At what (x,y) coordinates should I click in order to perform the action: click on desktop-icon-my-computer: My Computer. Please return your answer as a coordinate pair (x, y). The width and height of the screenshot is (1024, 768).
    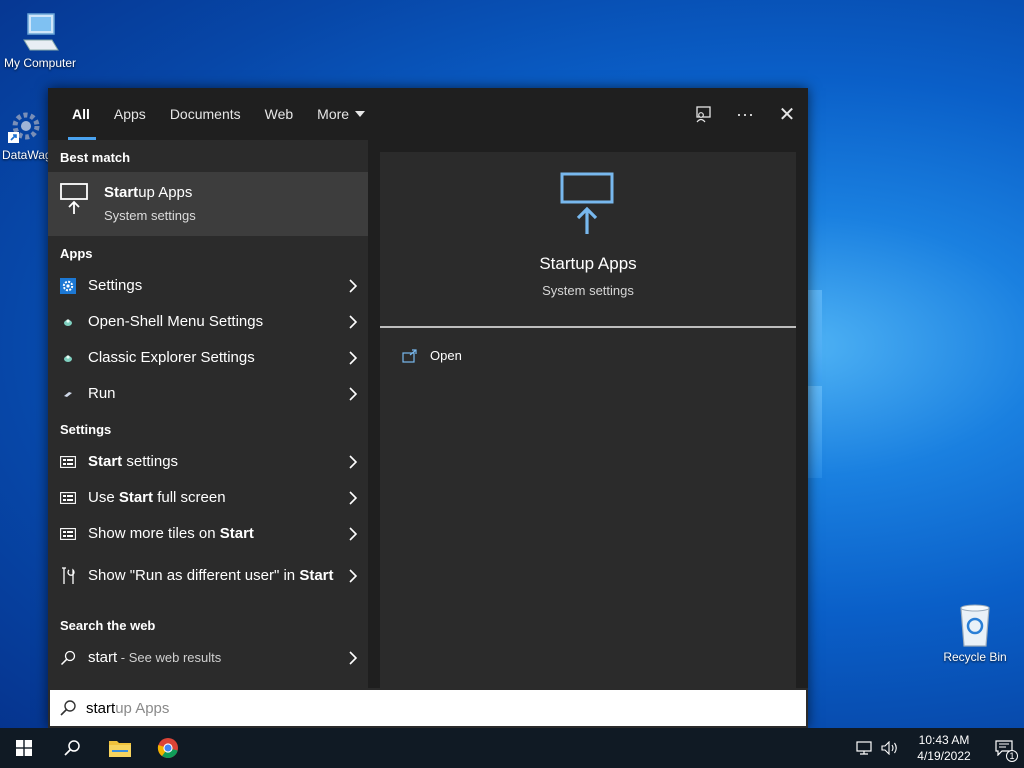
    Looking at the image, I should click on (40, 40).